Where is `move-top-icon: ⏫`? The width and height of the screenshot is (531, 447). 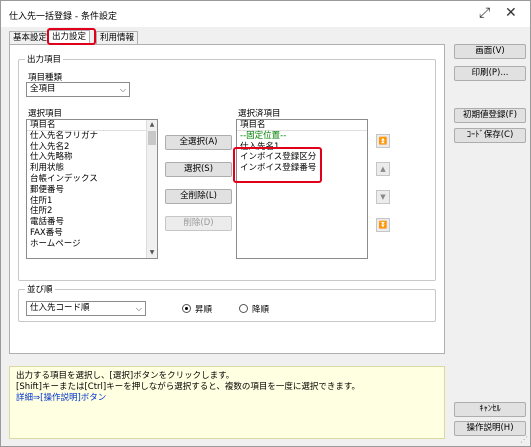 move-top-icon: ⏫ is located at coordinates (383, 141).